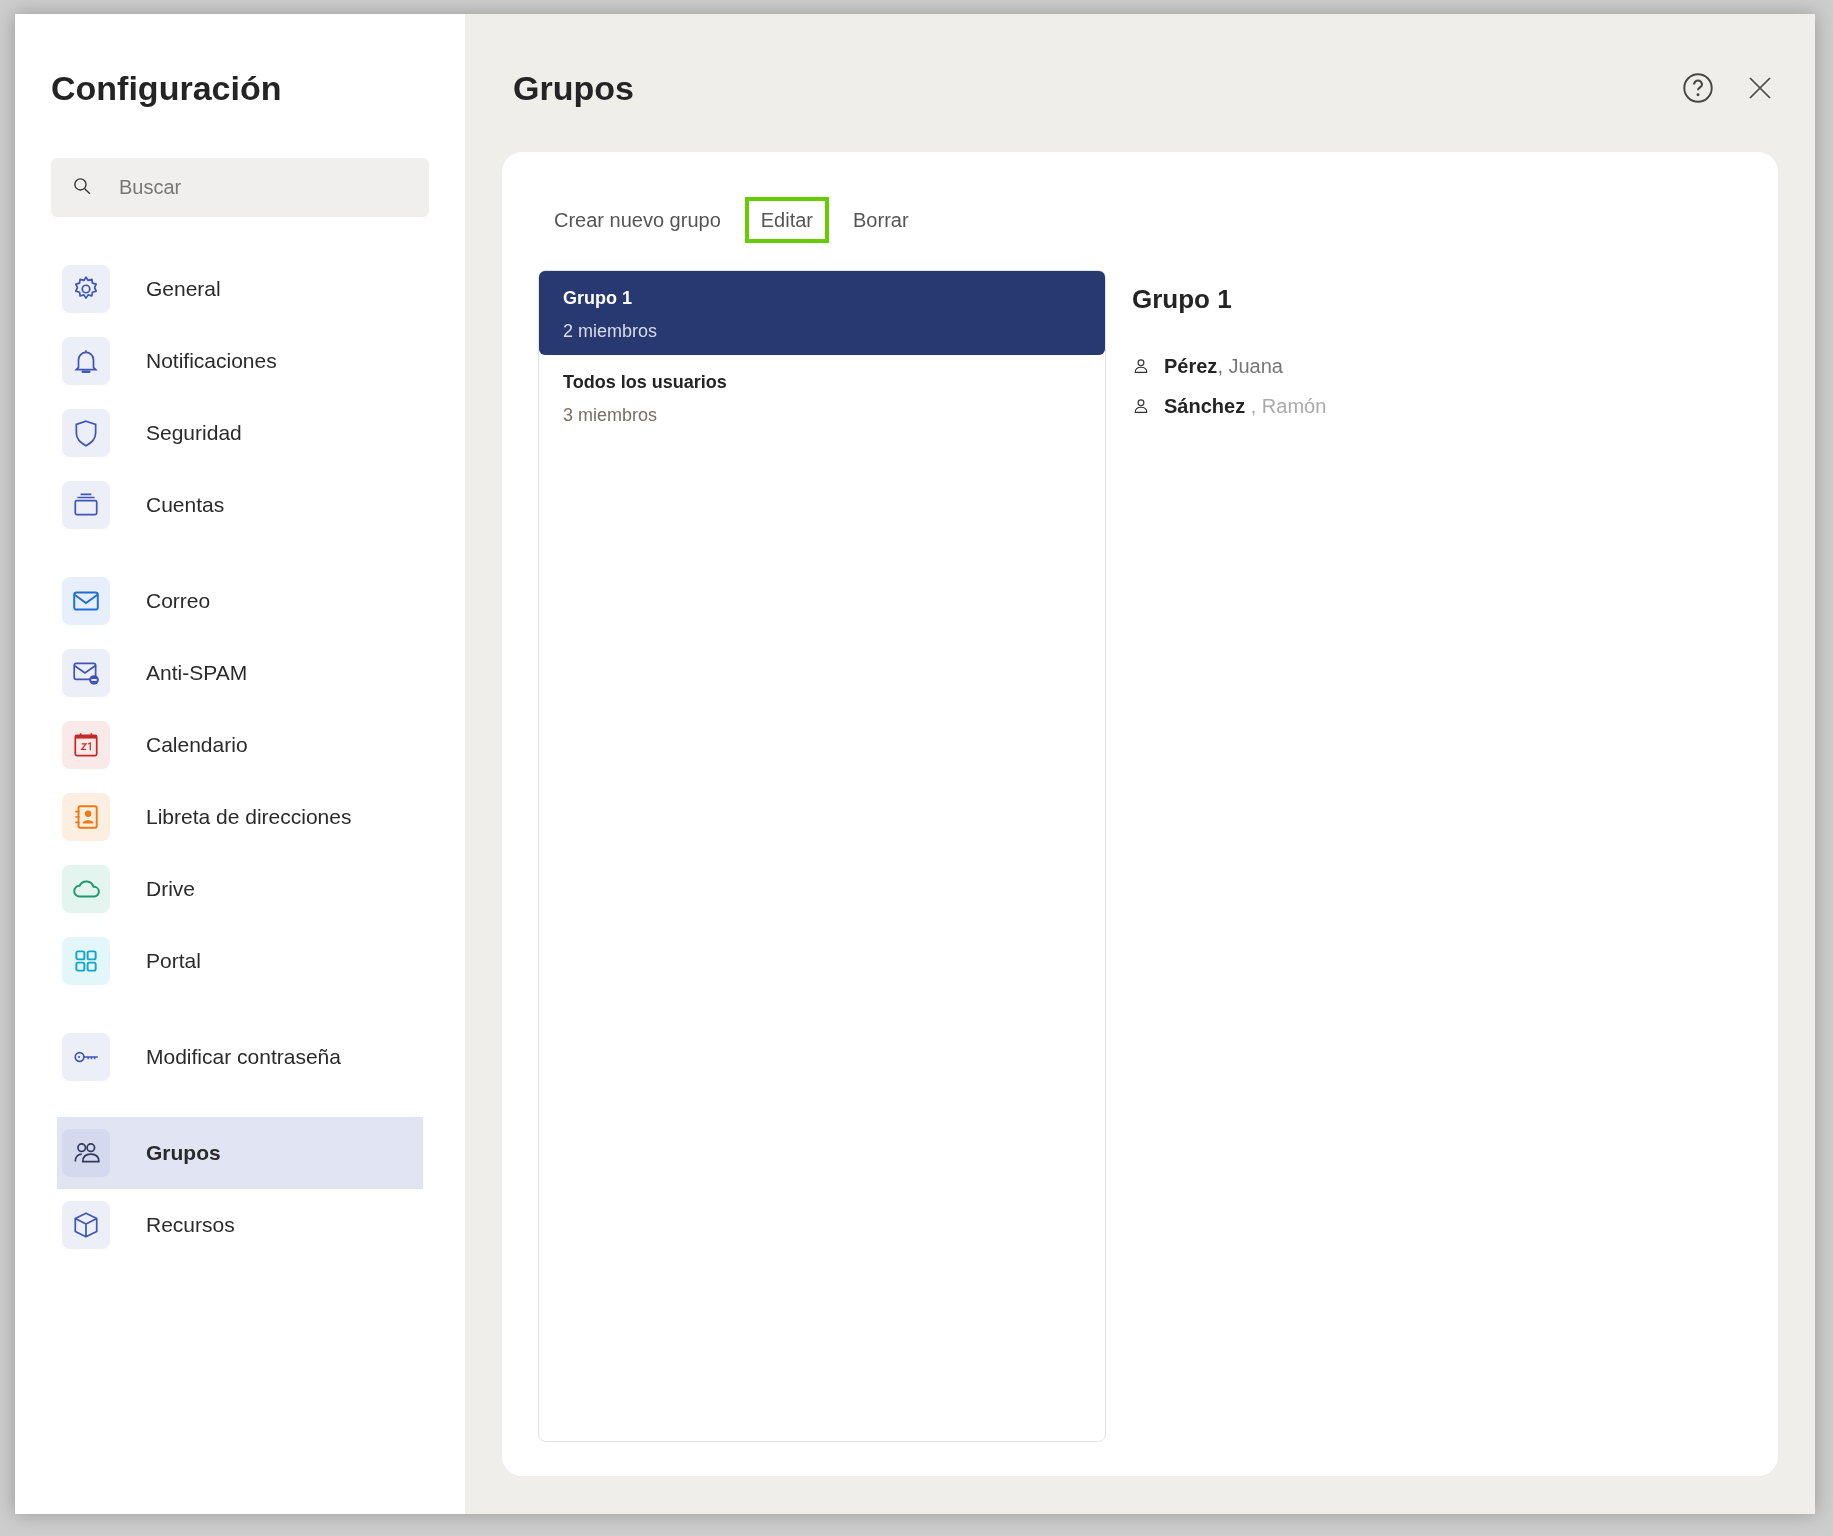 This screenshot has width=1833, height=1536. I want to click on sidebar-item: General, so click(240, 288).